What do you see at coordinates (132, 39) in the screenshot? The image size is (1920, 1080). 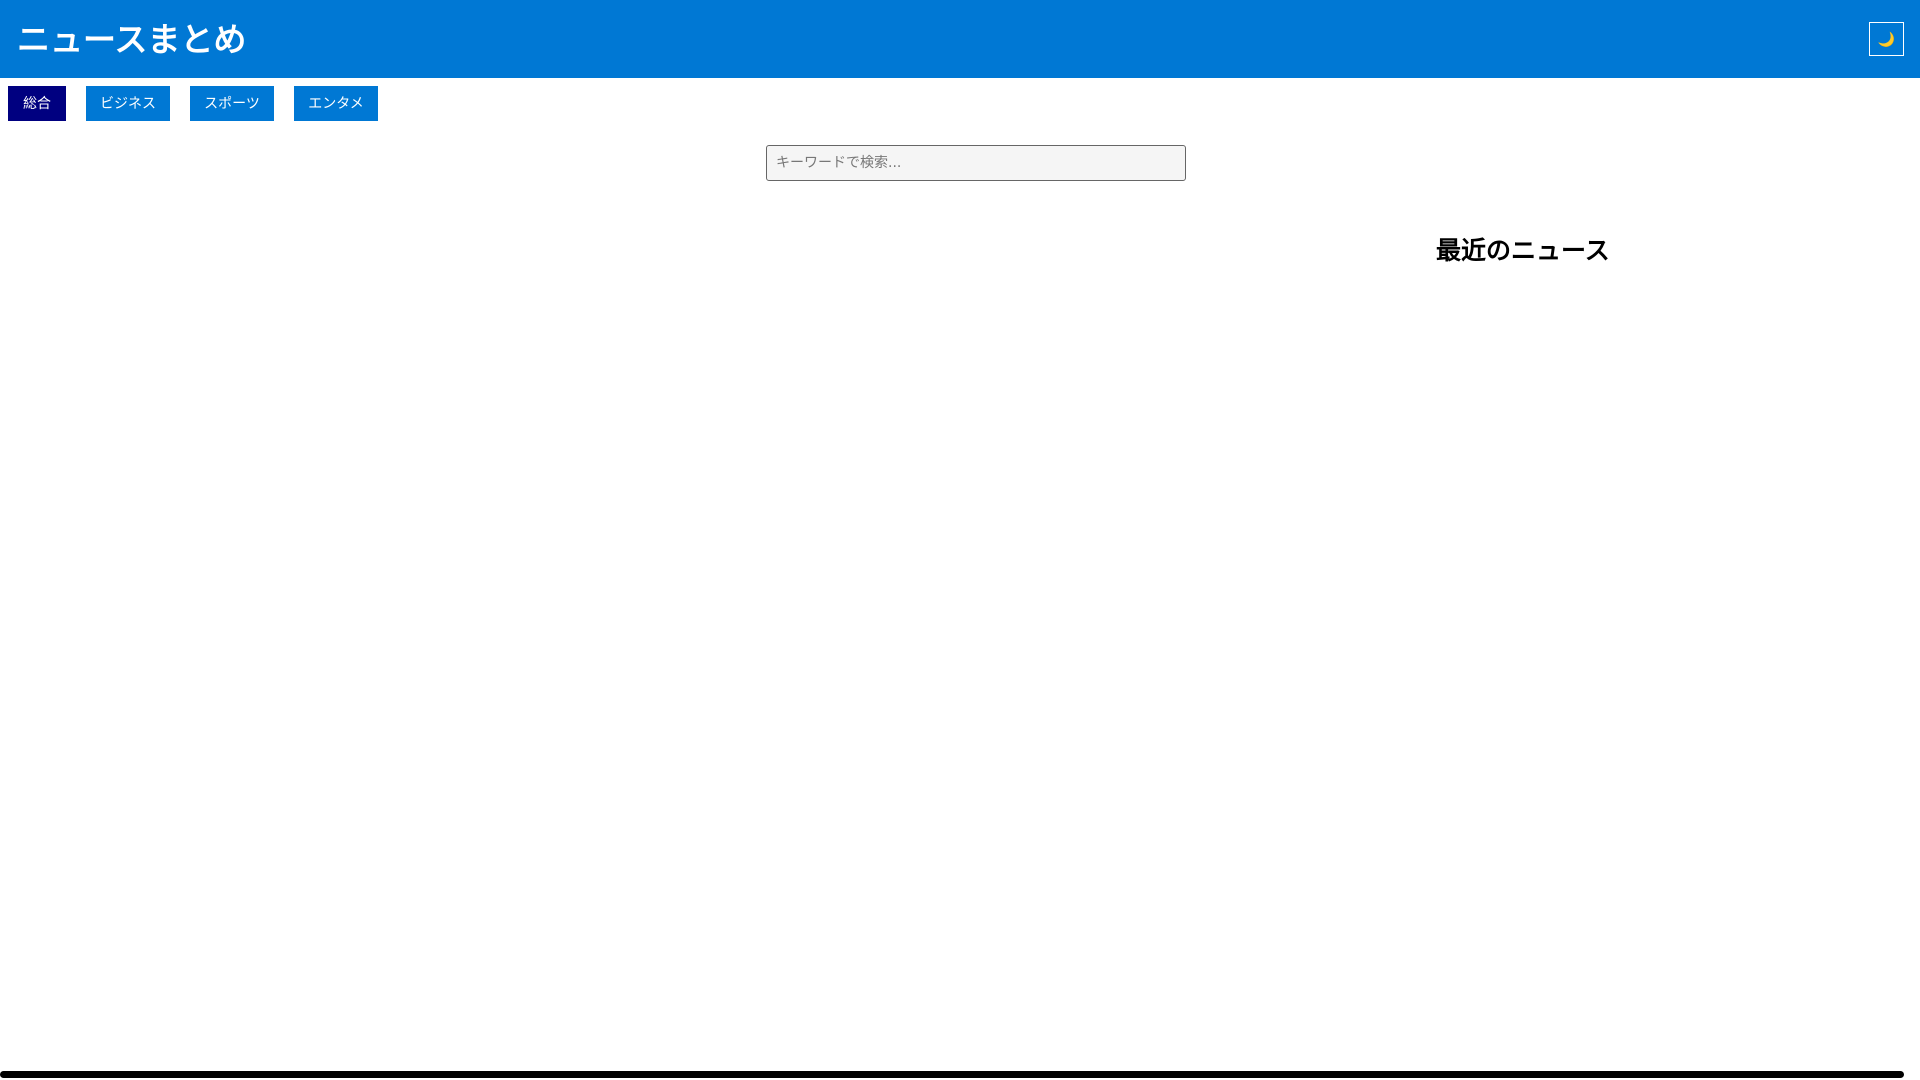 I see `site-title: ニュースまとめ` at bounding box center [132, 39].